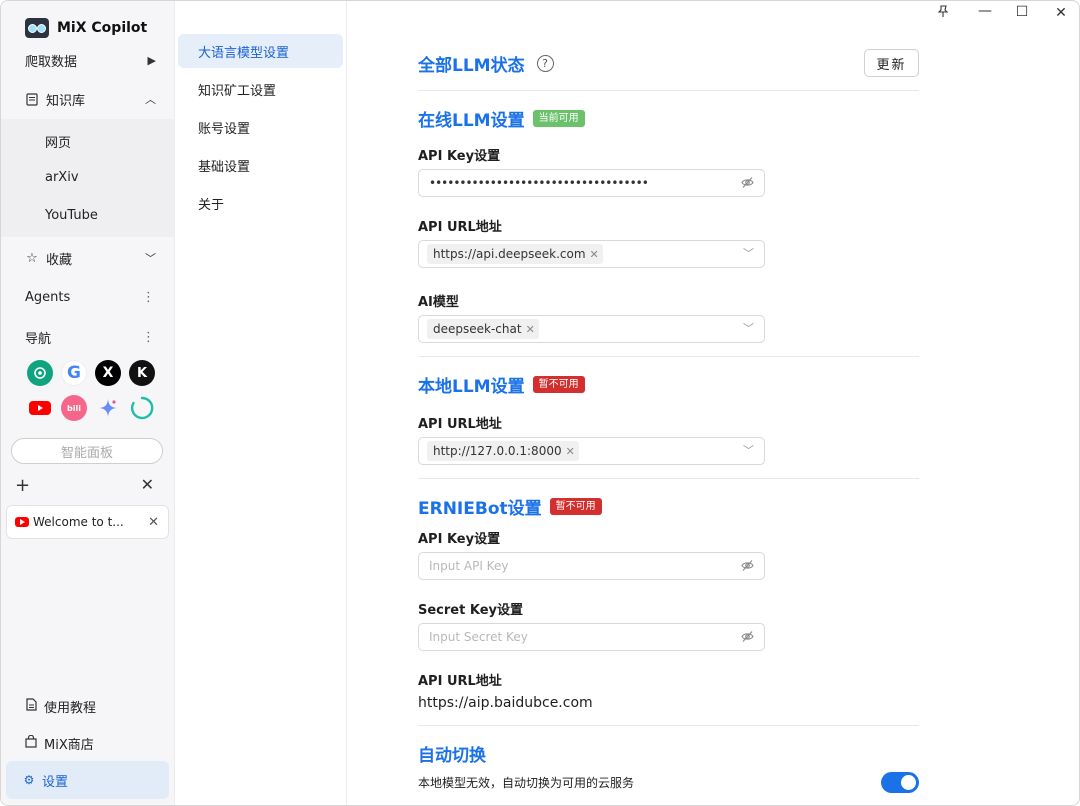  Describe the element at coordinates (591, 451) in the screenshot. I see `local-api-url-select: http://127.0.0.1:8000 ✕ ﹀` at that location.